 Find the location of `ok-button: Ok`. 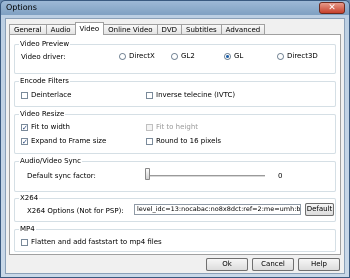

ok-button: Ok is located at coordinates (227, 264).